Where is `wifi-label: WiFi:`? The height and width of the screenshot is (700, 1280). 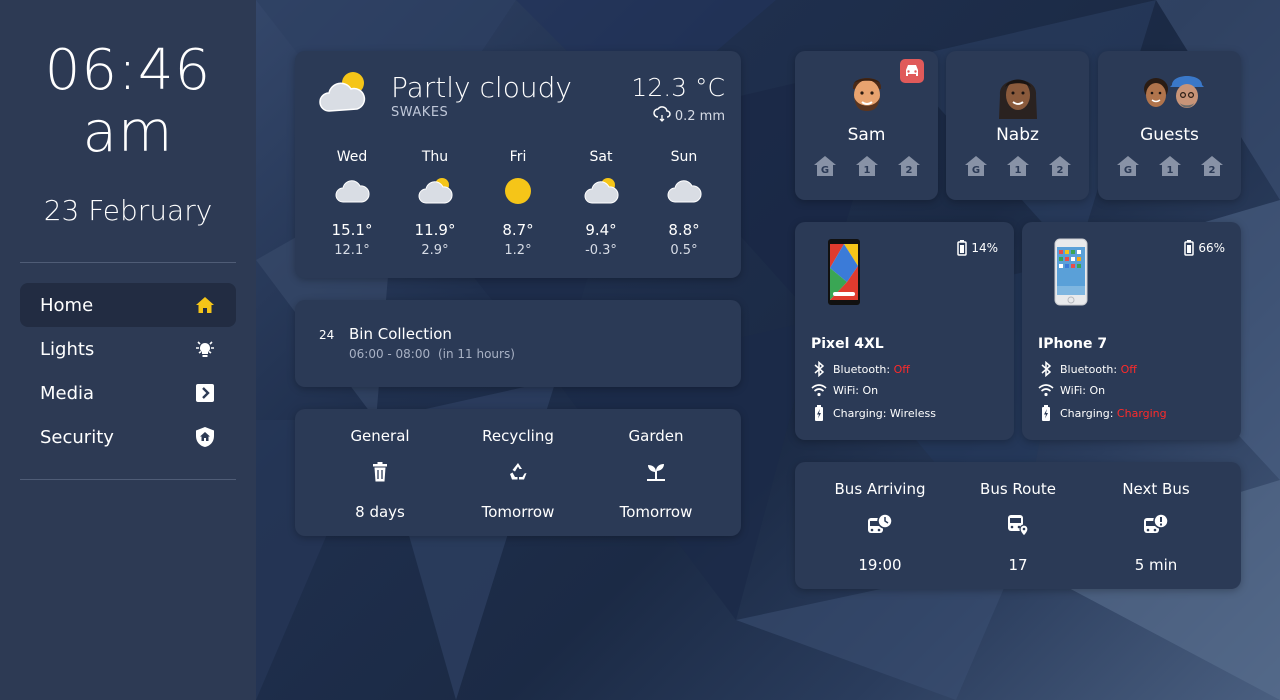
wifi-label: WiFi: is located at coordinates (846, 390).